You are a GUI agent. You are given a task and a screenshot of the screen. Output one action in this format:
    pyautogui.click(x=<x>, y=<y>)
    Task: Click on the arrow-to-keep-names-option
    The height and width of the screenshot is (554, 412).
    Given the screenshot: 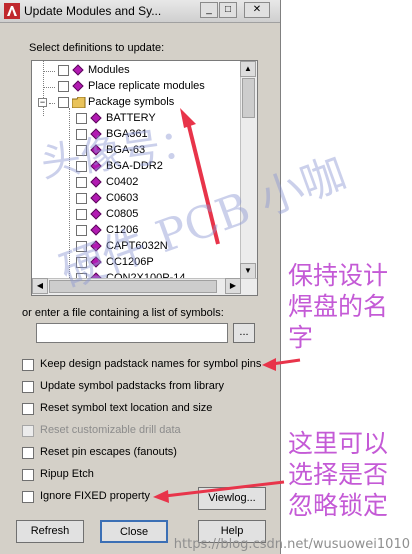 What is the action you would take?
    pyautogui.click(x=286, y=362)
    